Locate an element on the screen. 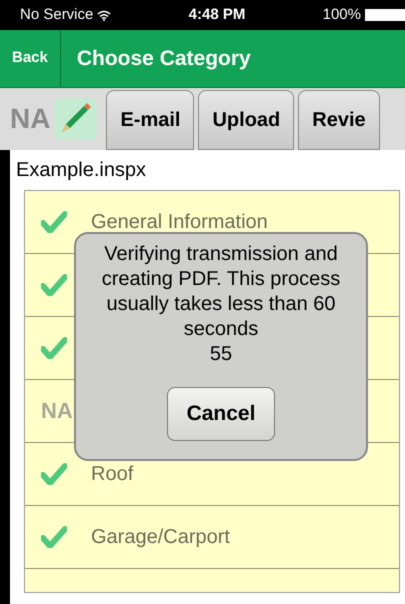 The image size is (405, 604). toolbar-button: Upload is located at coordinates (246, 120).